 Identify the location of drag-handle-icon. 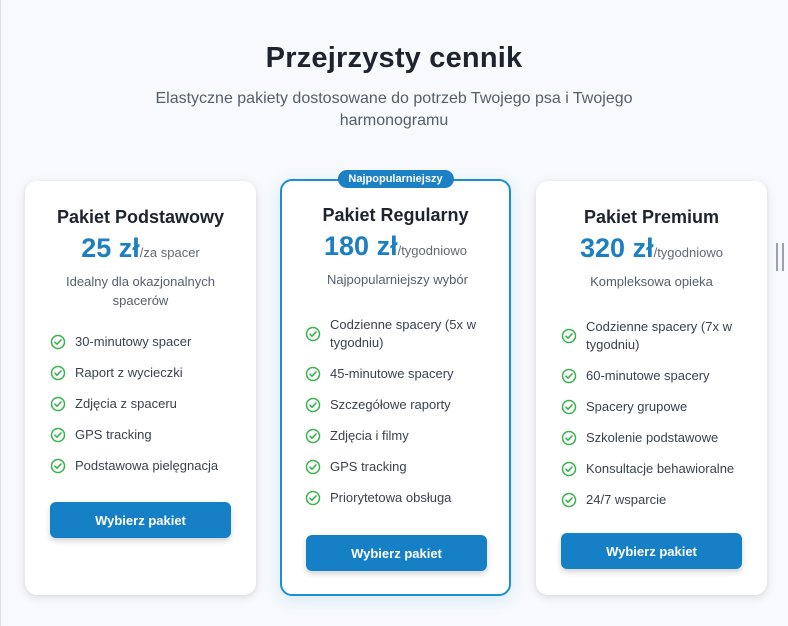
(780, 257).